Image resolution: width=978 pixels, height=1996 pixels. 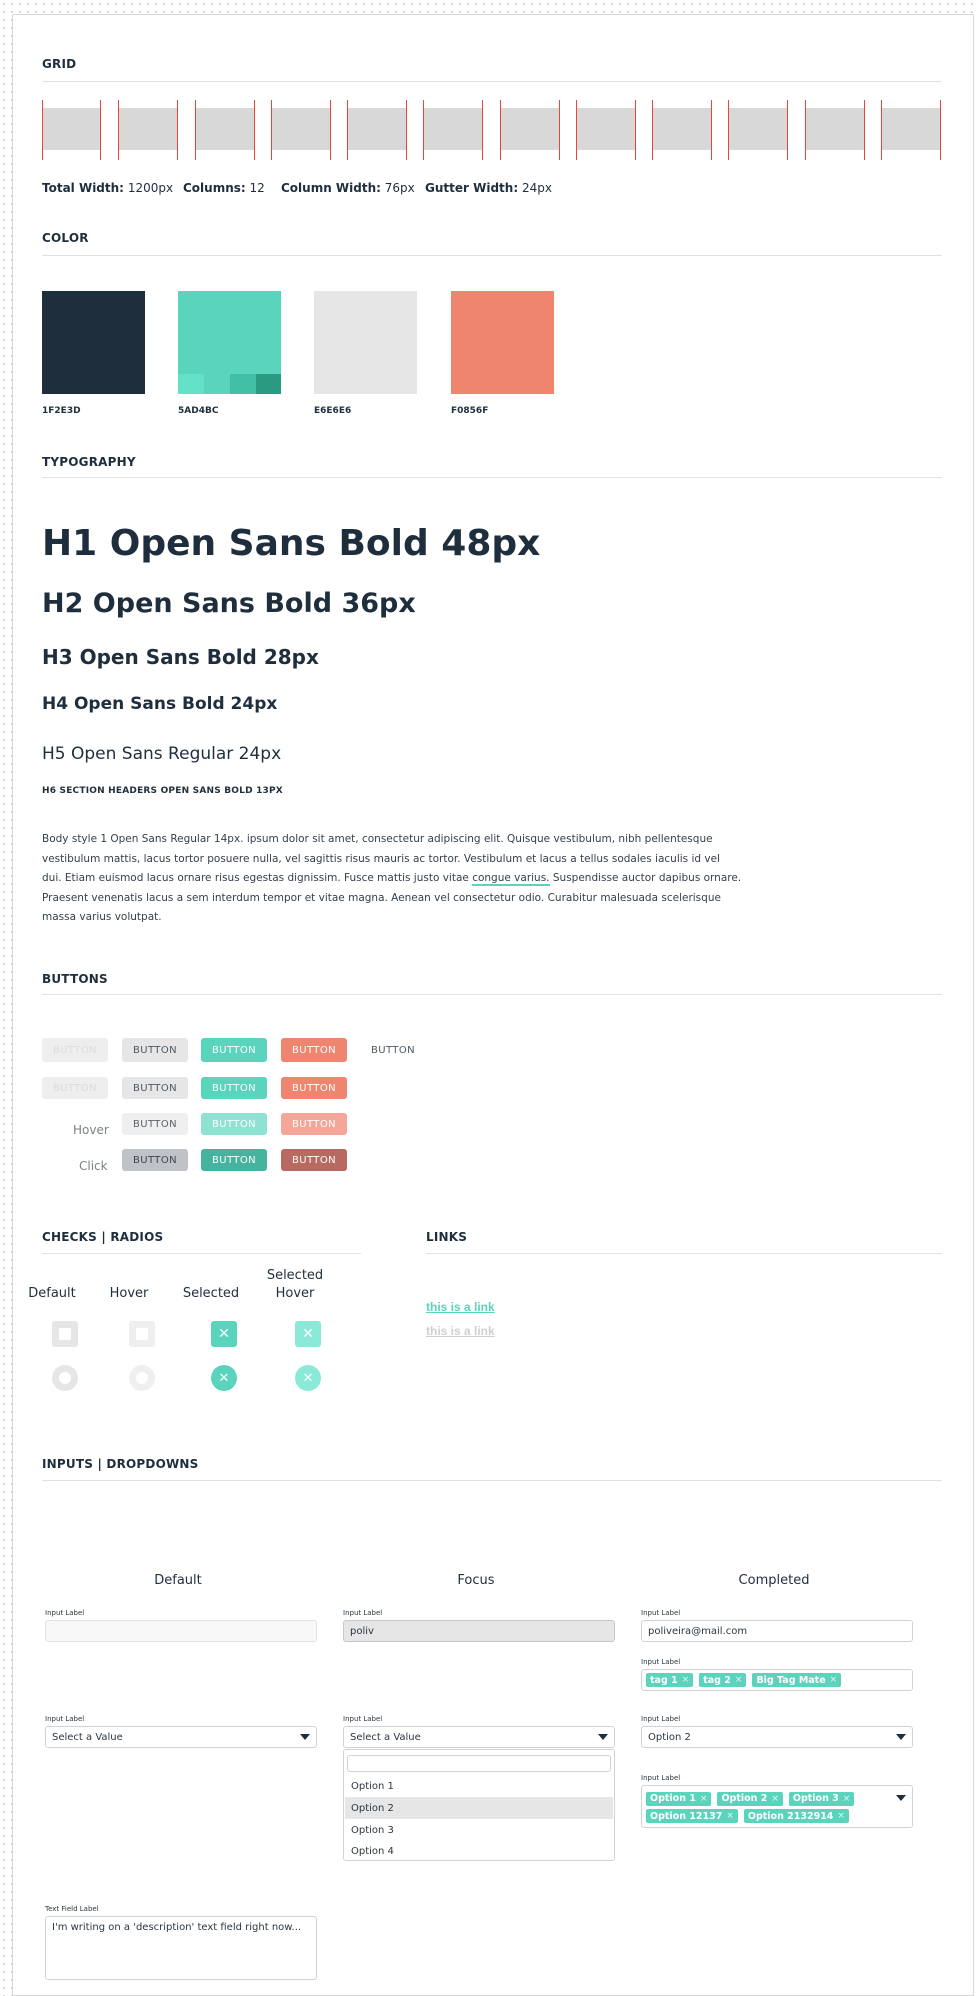 What do you see at coordinates (314, 1088) in the screenshot?
I see `danger-small-button: BUTTON` at bounding box center [314, 1088].